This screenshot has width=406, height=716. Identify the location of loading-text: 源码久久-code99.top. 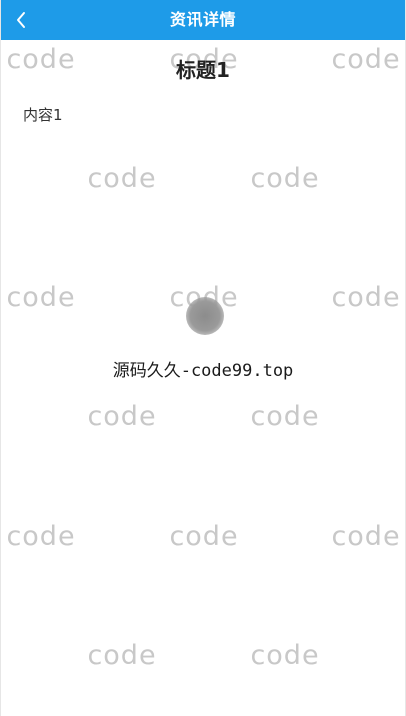
(203, 371).